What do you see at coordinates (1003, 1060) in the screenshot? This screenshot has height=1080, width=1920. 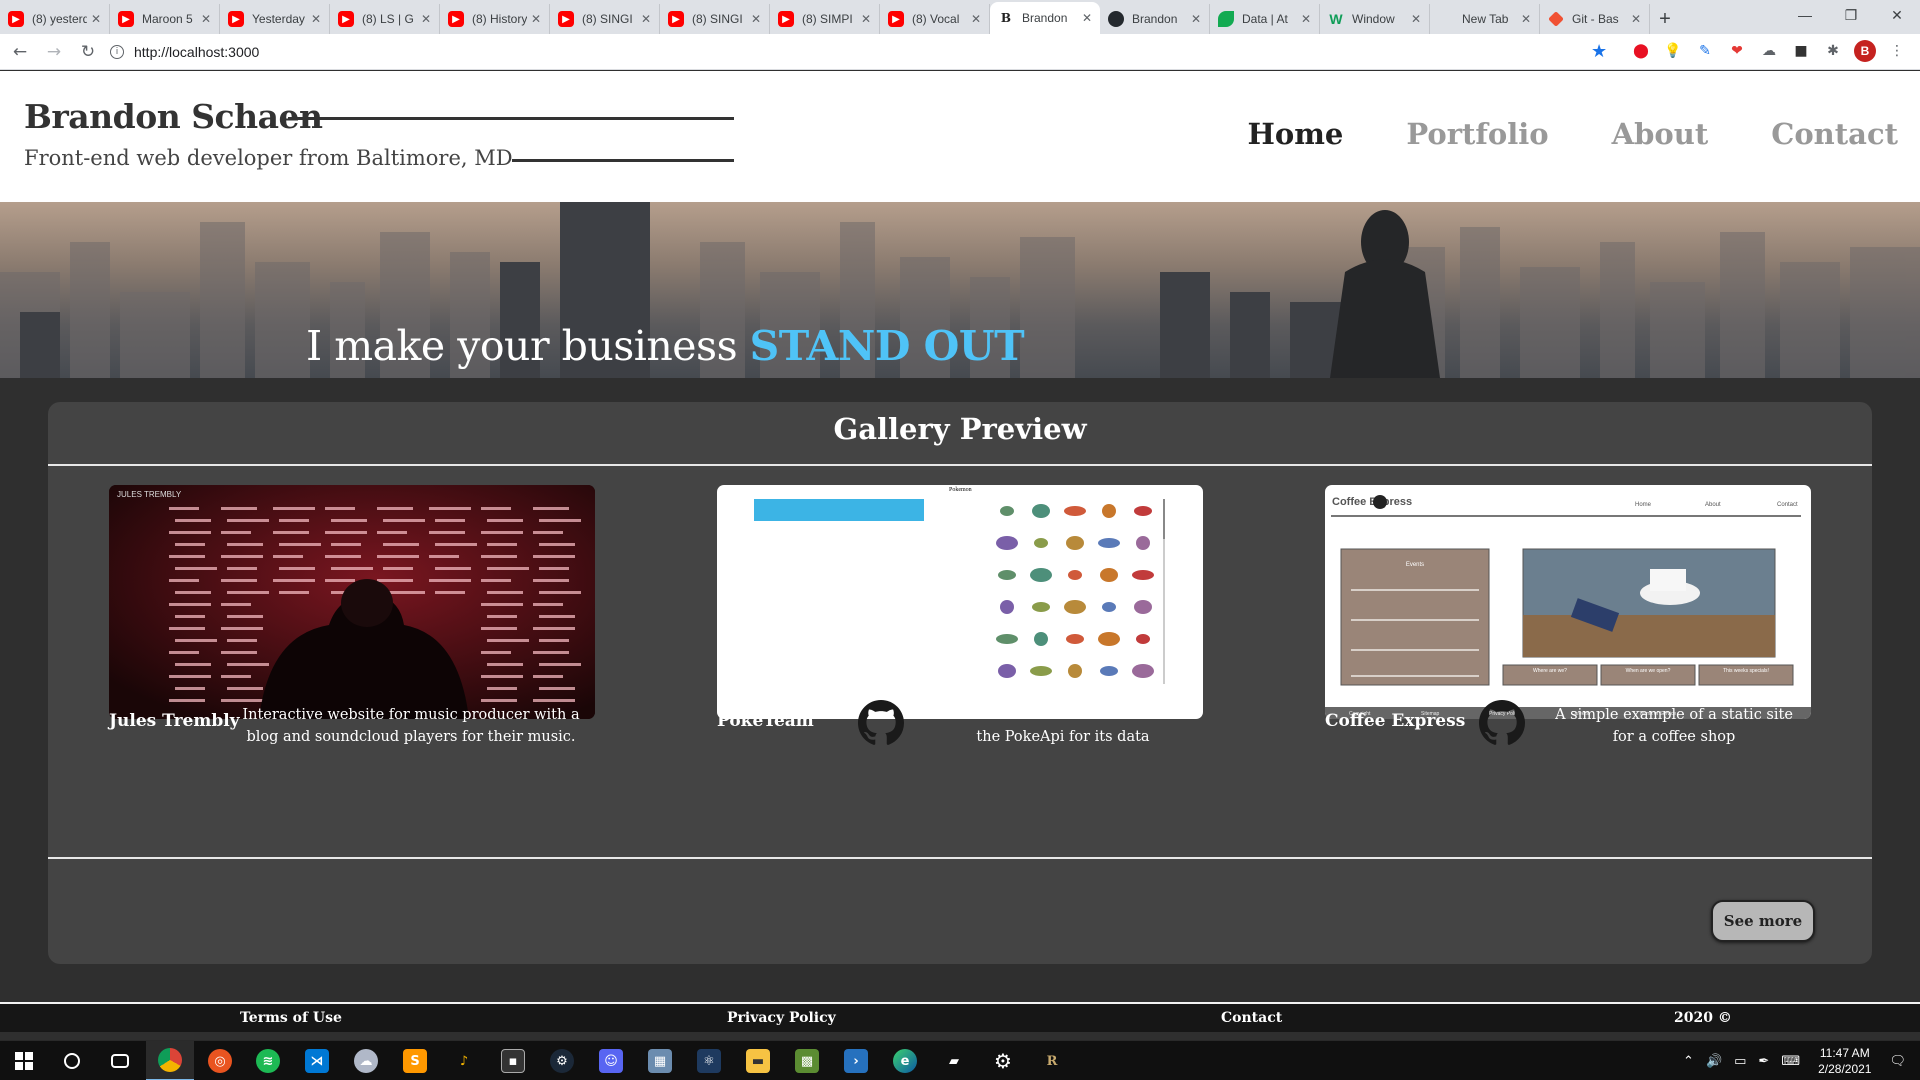 I see `settings-gear-icon: ⚙` at bounding box center [1003, 1060].